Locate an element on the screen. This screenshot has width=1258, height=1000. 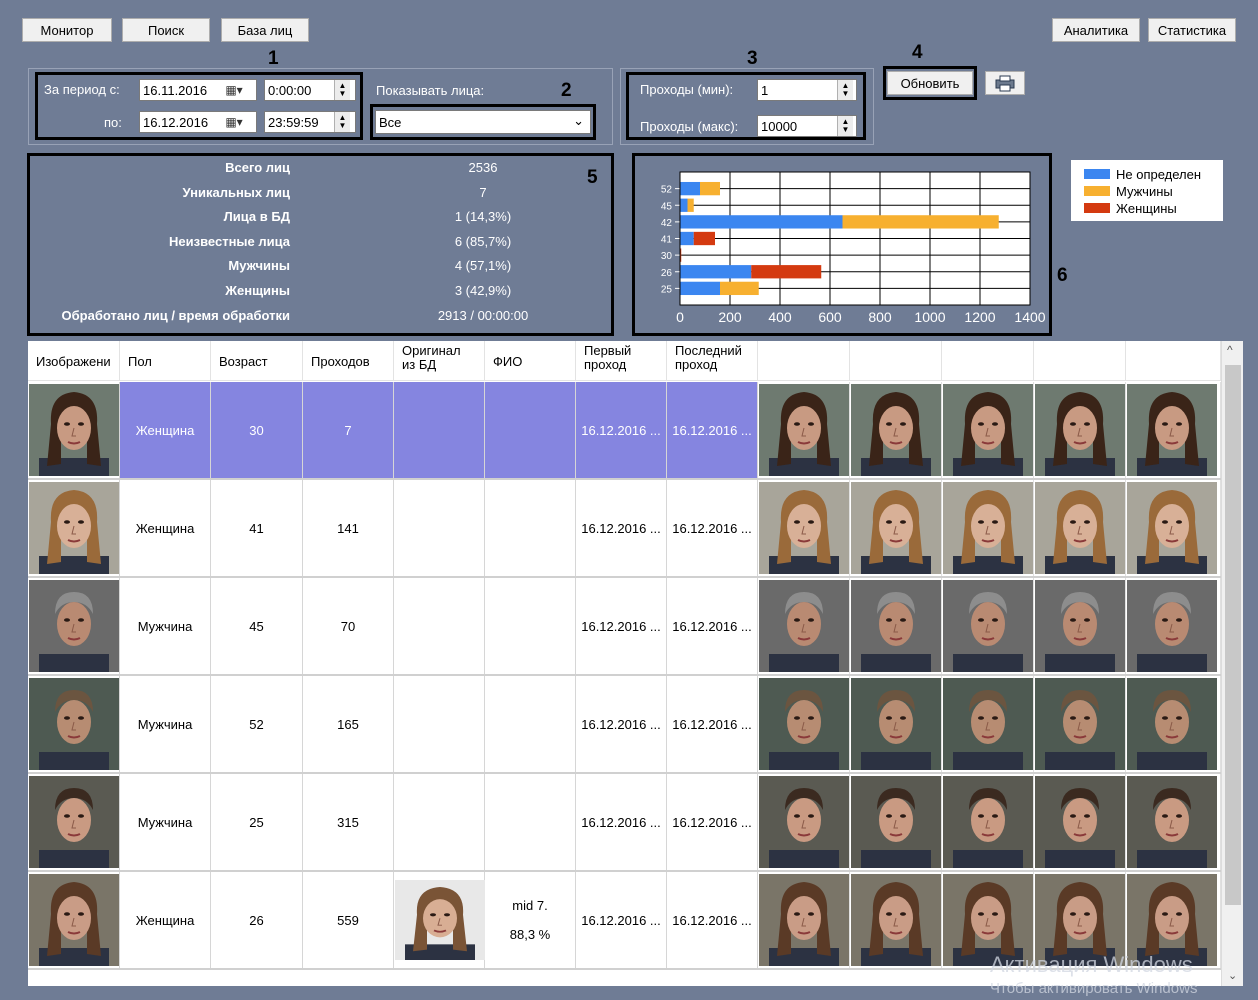
age-cell: 52 is located at coordinates (257, 724).